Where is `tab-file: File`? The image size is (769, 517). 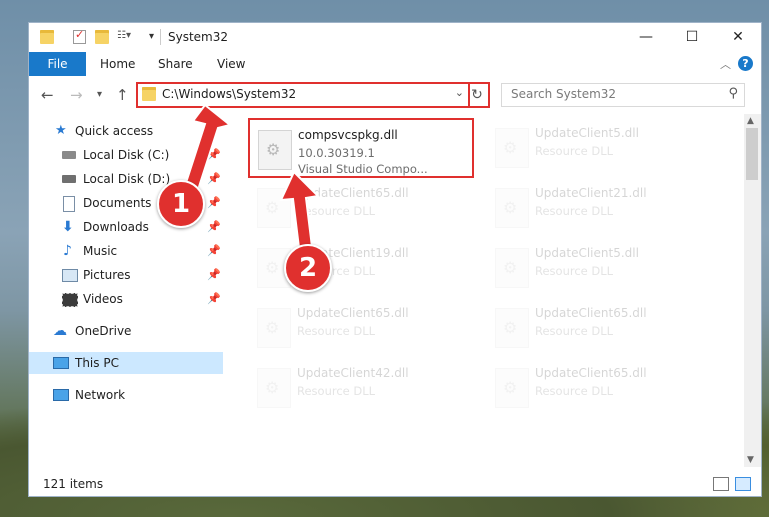 tab-file: File is located at coordinates (57, 64).